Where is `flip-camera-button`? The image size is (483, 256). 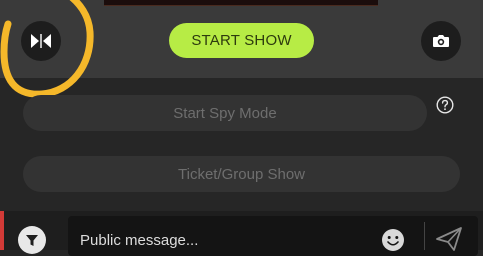 flip-camera-button is located at coordinates (41, 41).